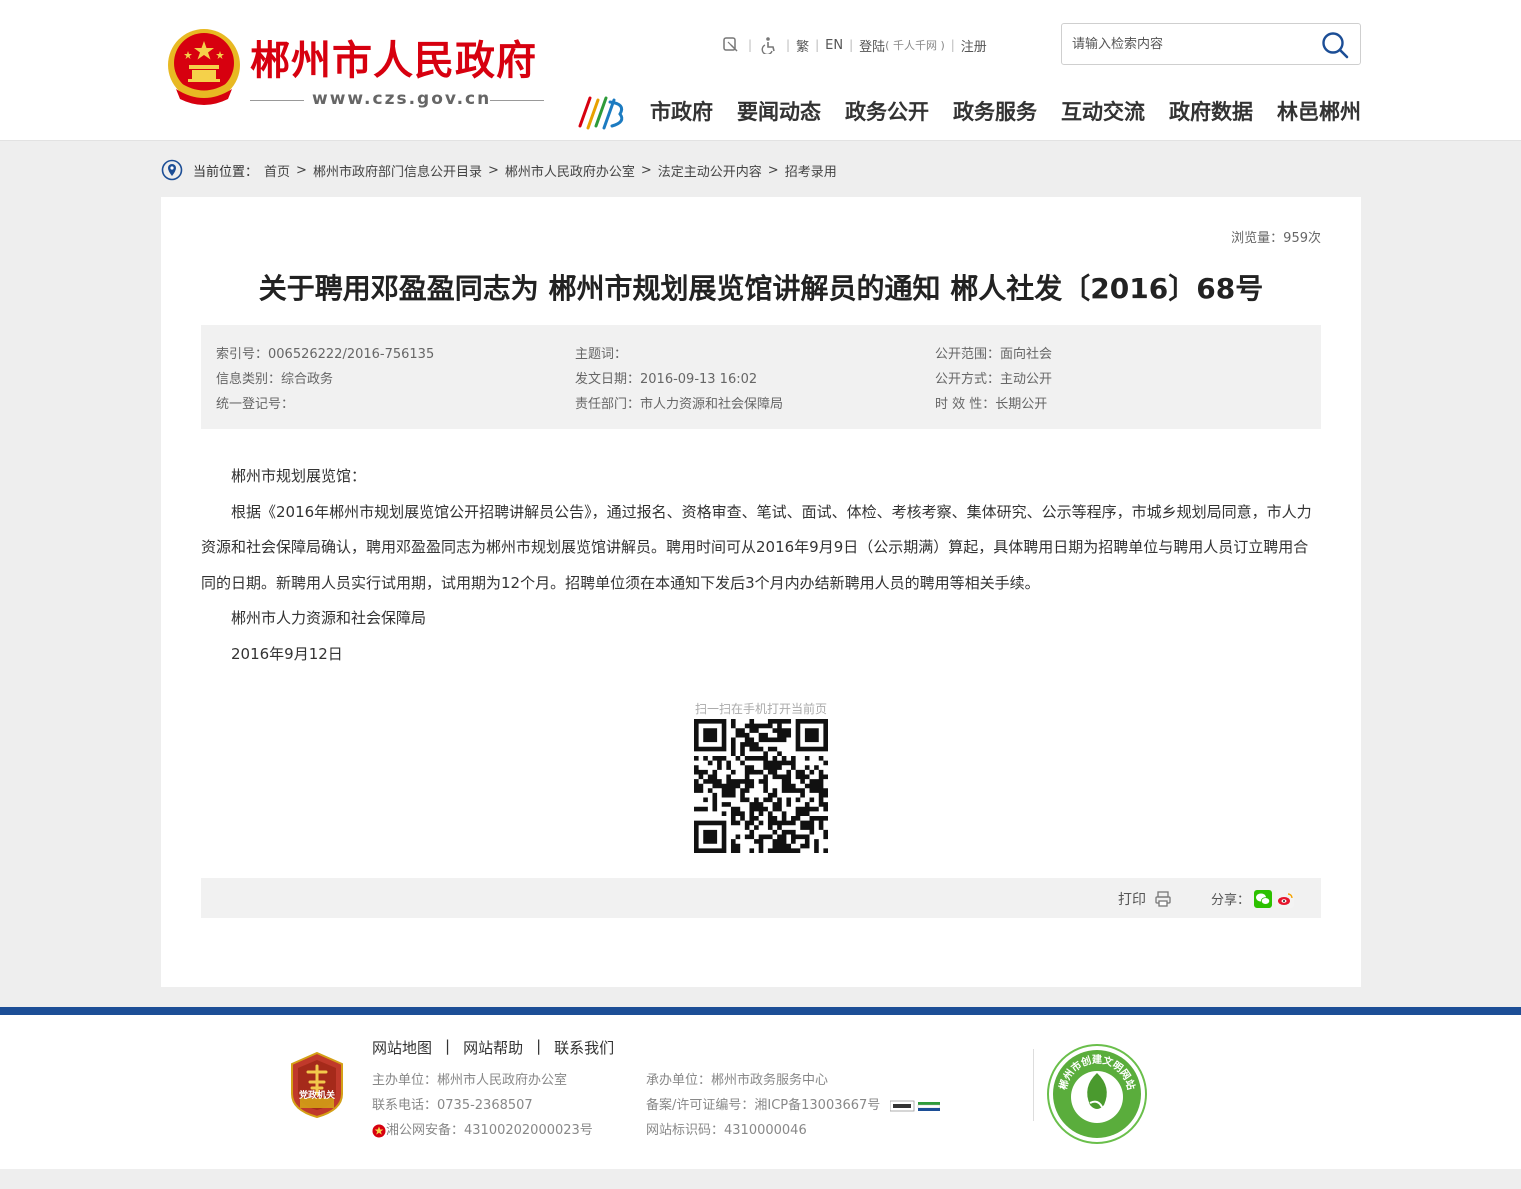 This screenshot has height=1189, width=1521. What do you see at coordinates (277, 170) in the screenshot?
I see `breadcrumb-home: 首页` at bounding box center [277, 170].